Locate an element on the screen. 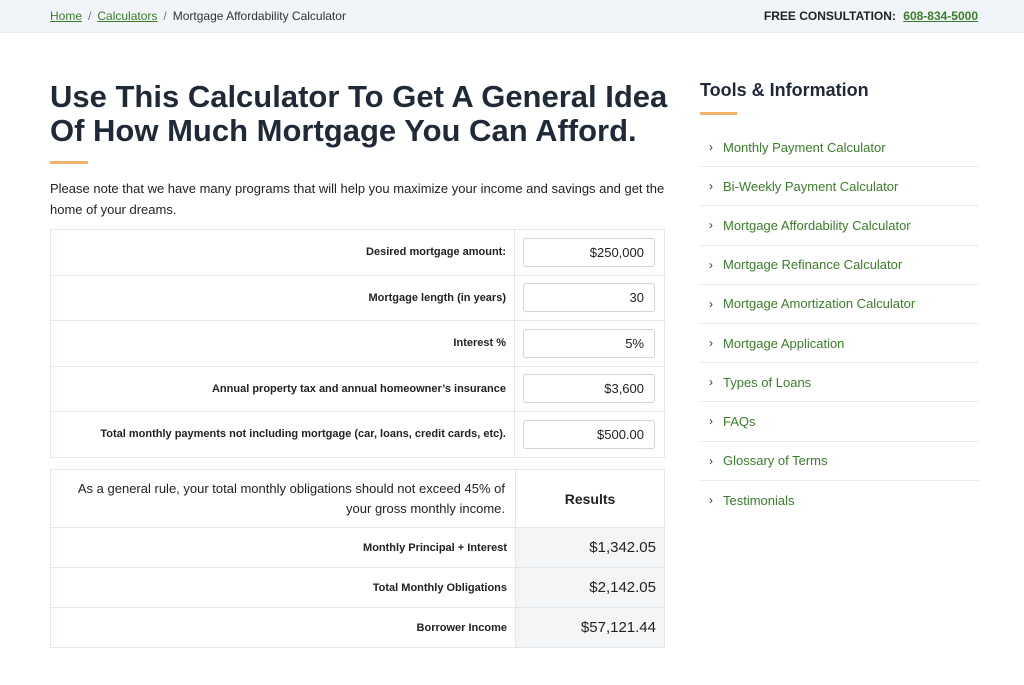  result-label-borrower-income: Borrower Income is located at coordinates (283, 627).